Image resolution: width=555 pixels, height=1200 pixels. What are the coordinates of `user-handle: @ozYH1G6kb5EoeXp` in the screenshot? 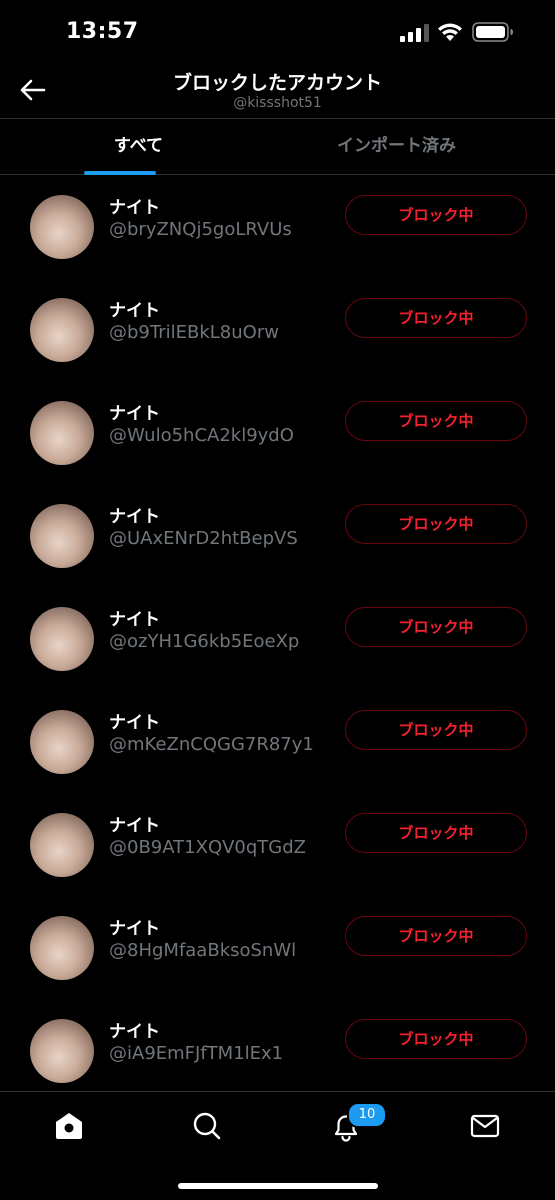 It's located at (204, 641).